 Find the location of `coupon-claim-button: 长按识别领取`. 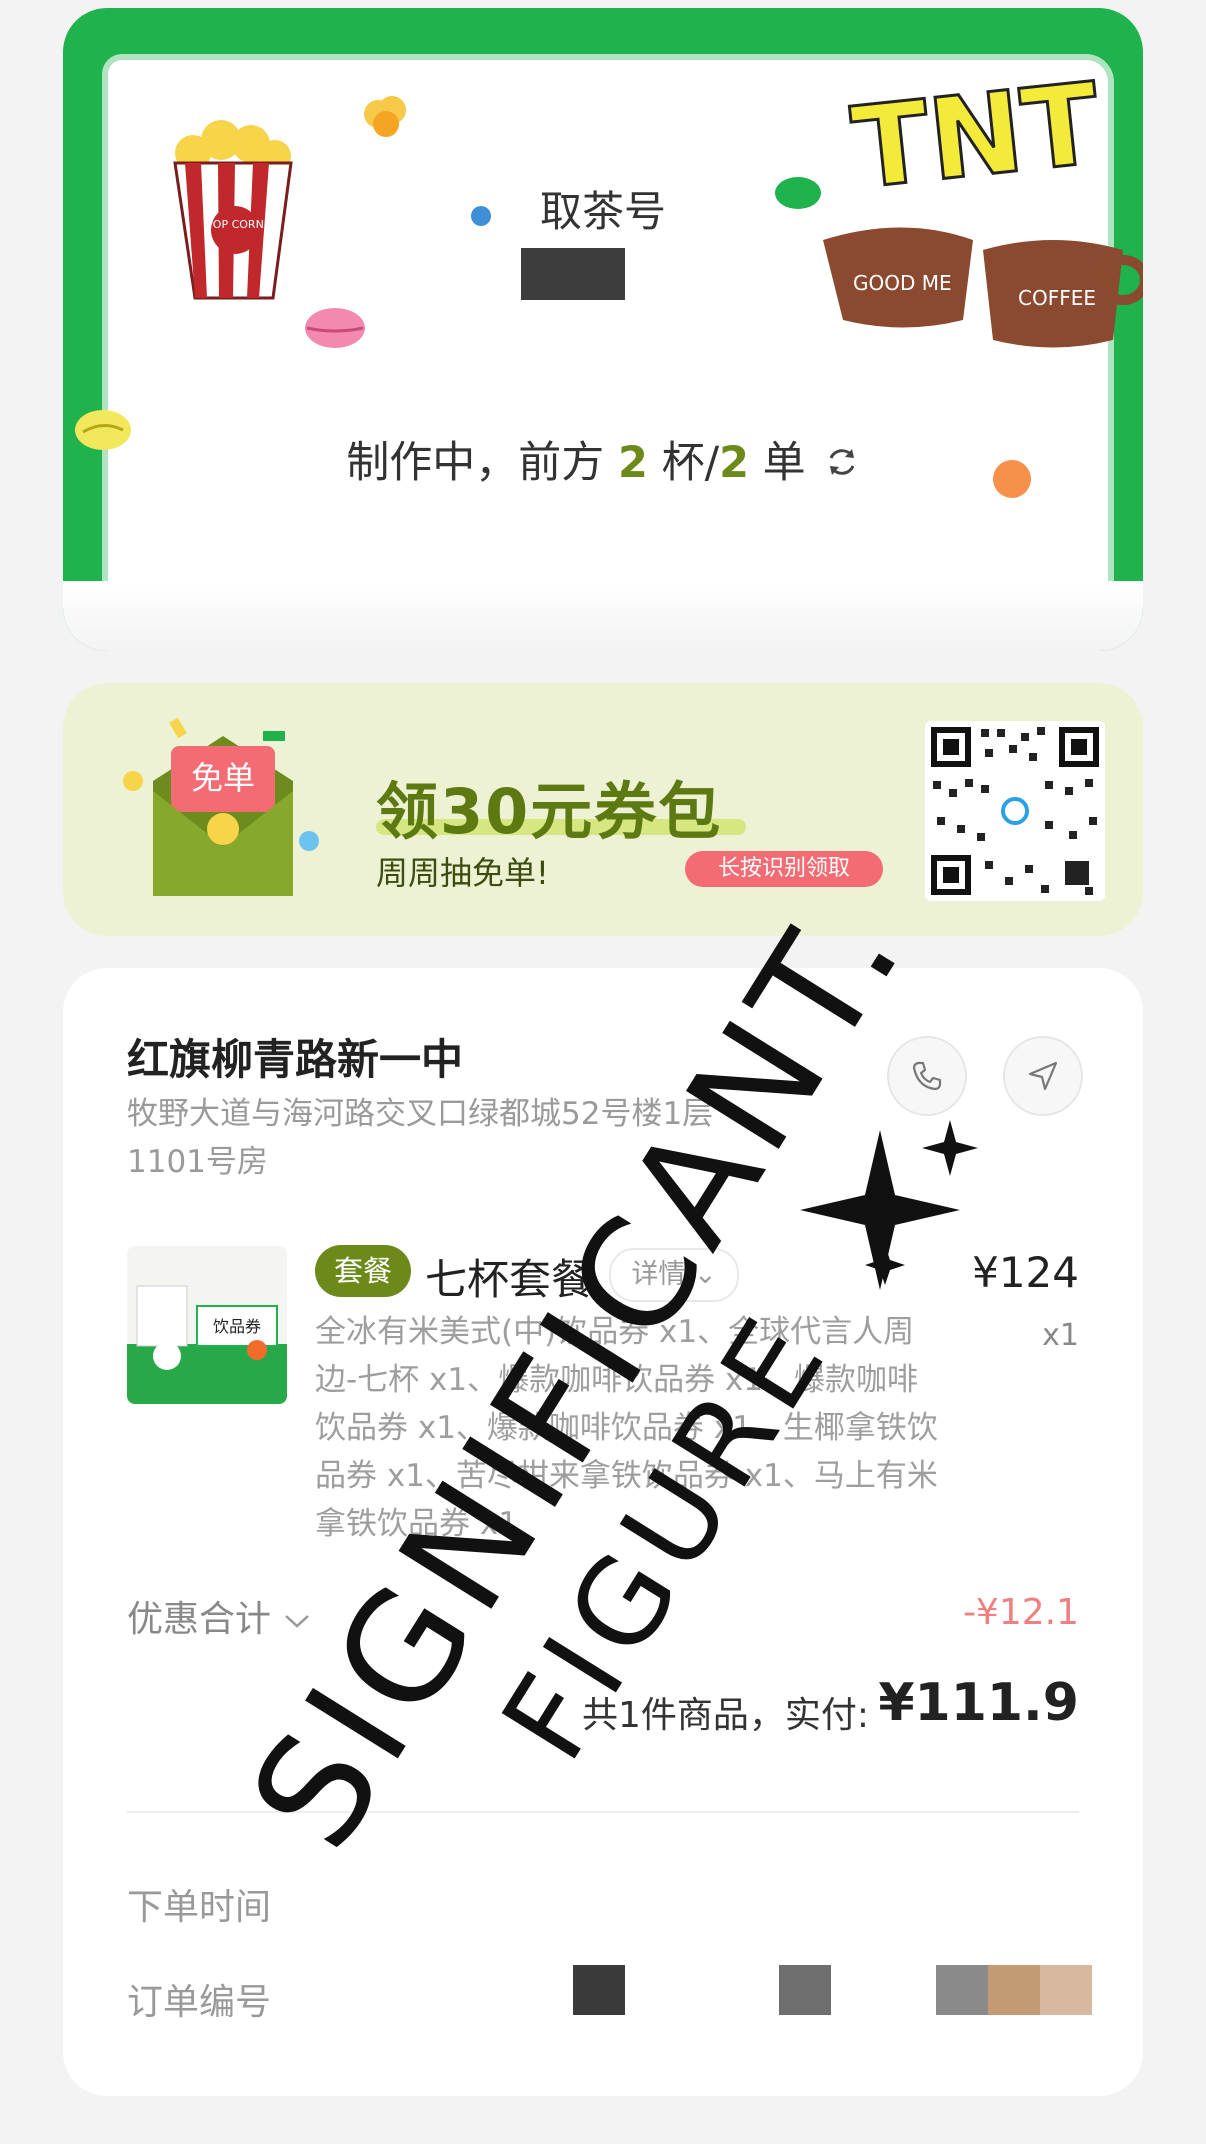

coupon-claim-button: 长按识别领取 is located at coordinates (784, 869).